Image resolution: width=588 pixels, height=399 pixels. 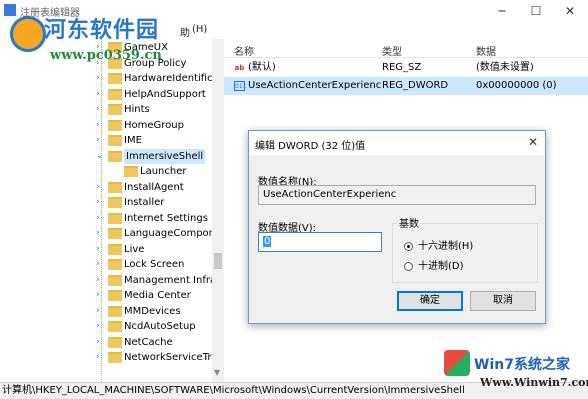 What do you see at coordinates (154, 187) in the screenshot?
I see `tree-item-label: InstallAgent` at bounding box center [154, 187].